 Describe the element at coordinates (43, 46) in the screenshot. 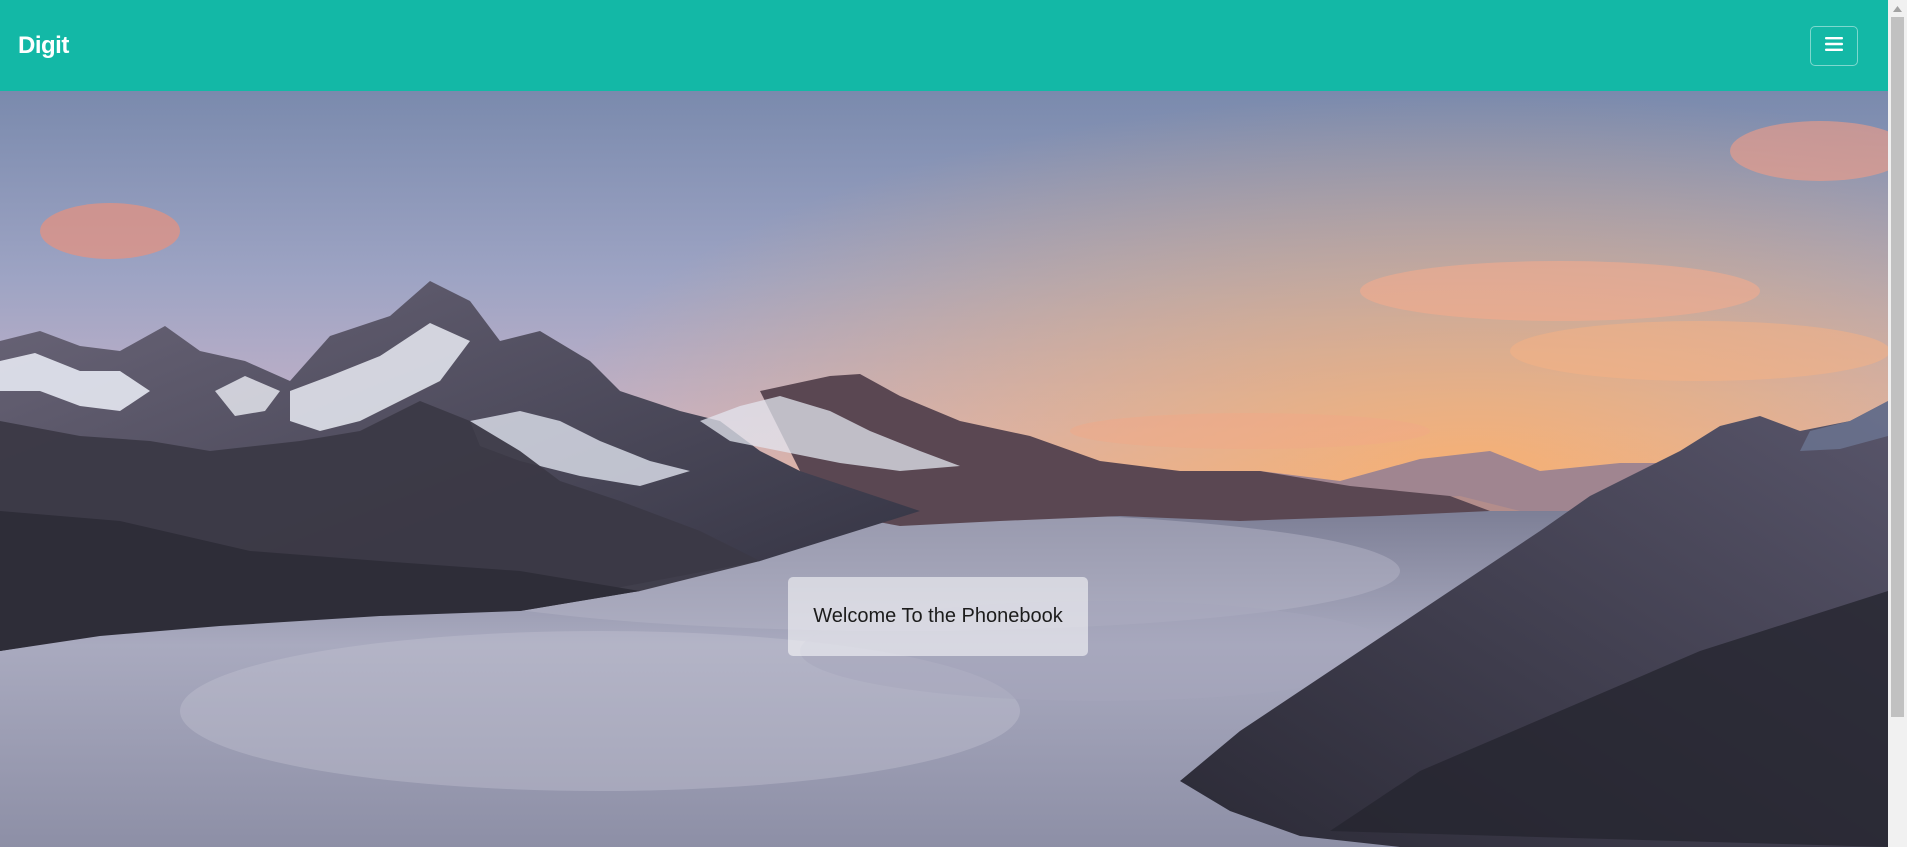

I see `brand-logo: Digit` at that location.